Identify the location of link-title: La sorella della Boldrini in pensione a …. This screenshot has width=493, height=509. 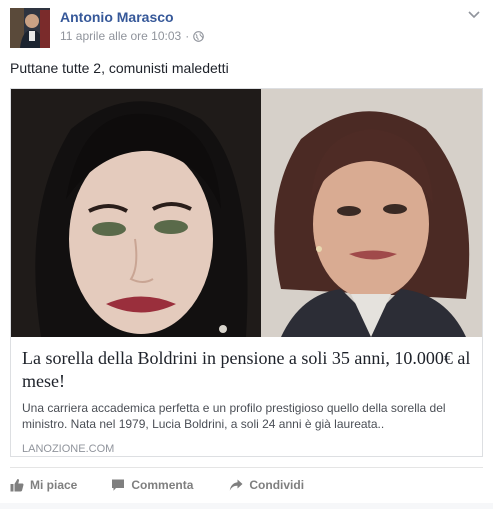
(246, 370).